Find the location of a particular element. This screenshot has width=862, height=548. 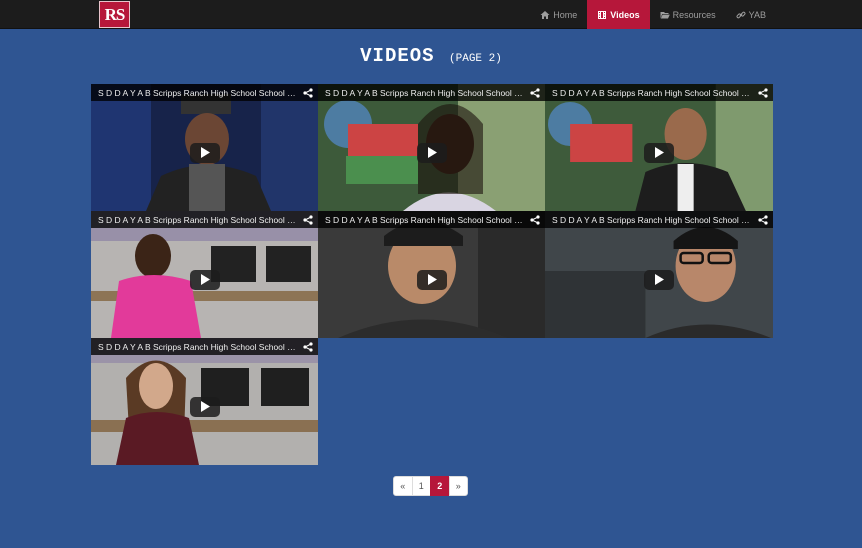

folder-open-icon is located at coordinates (665, 14).